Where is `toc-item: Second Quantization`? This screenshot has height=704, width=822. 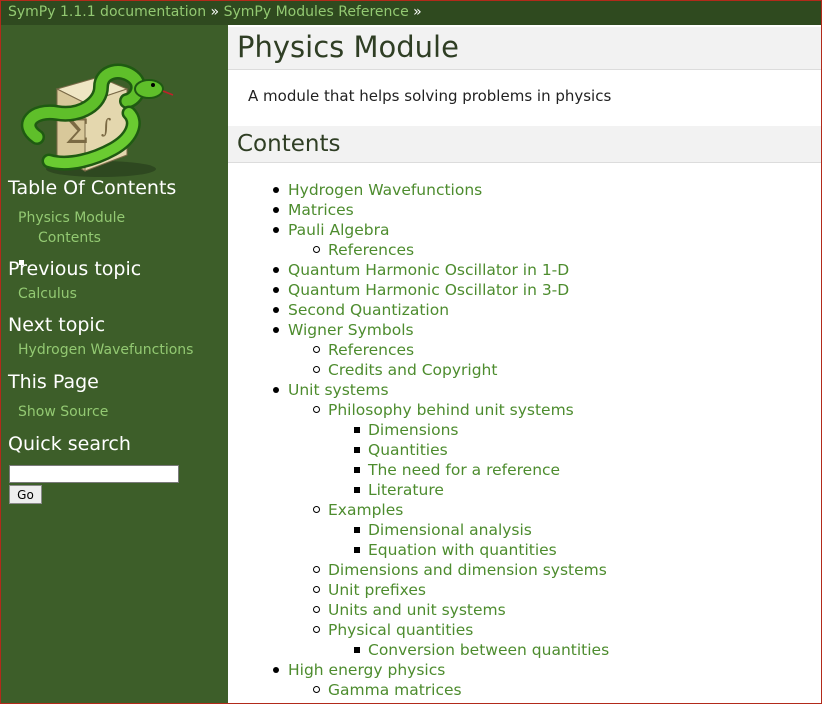
toc-item: Second Quantization is located at coordinates (360, 310).